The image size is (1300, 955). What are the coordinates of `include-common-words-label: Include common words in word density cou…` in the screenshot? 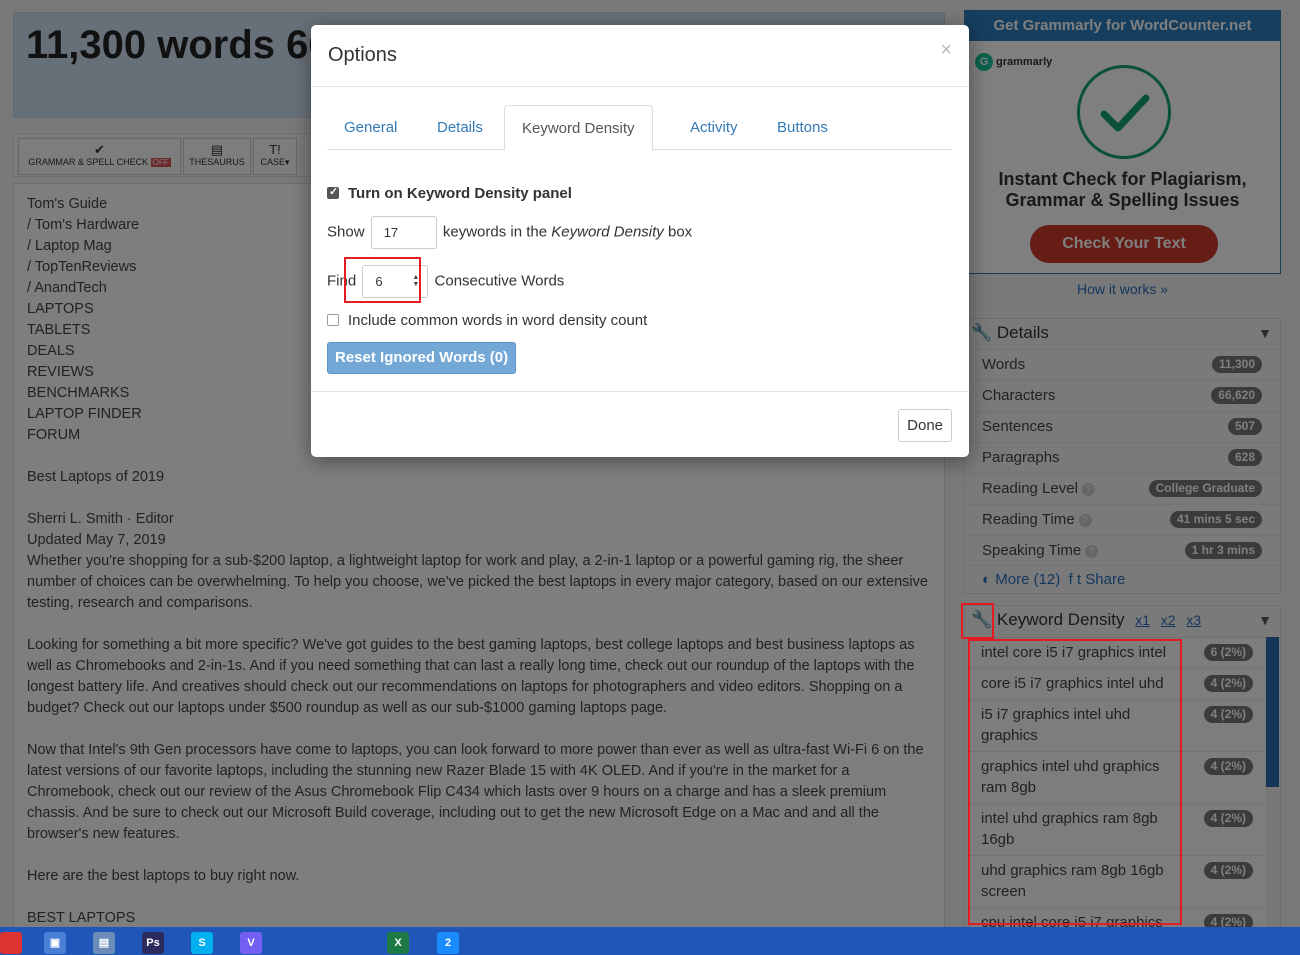 It's located at (498, 320).